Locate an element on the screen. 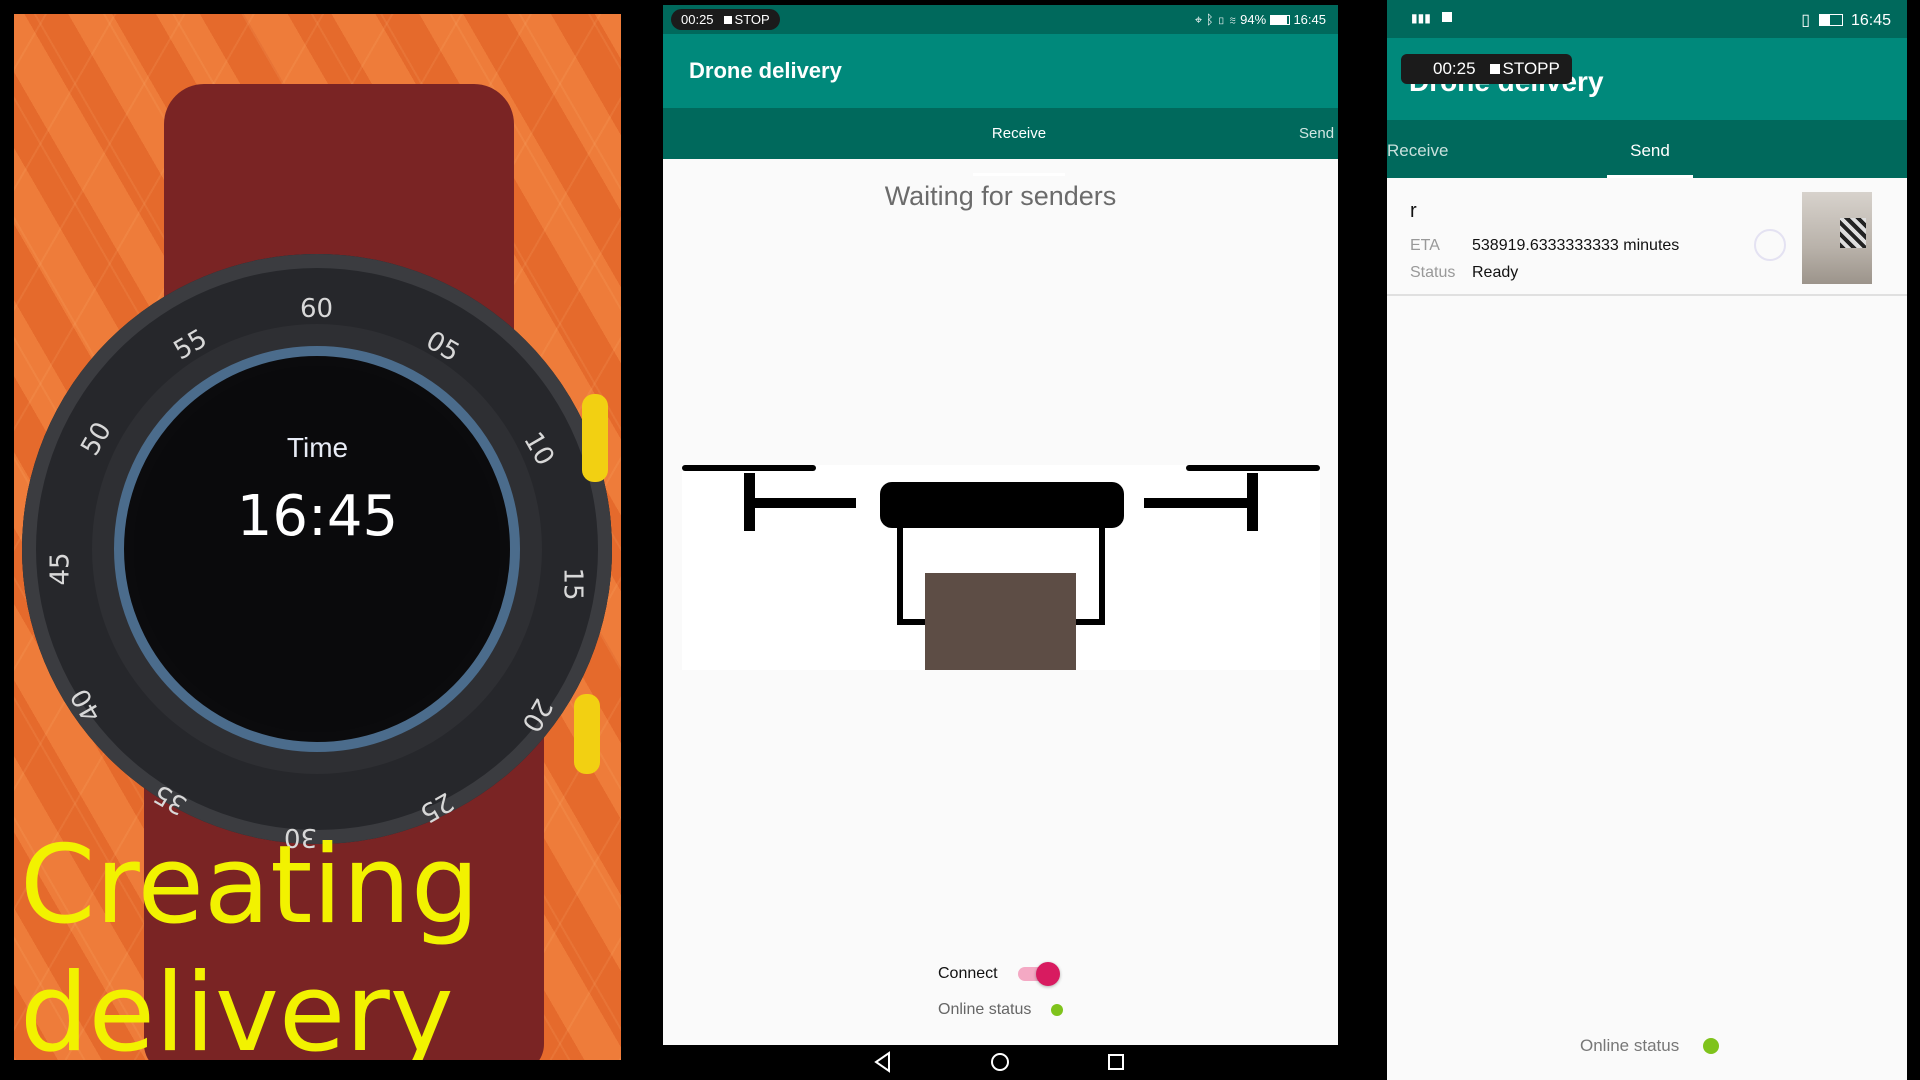 The width and height of the screenshot is (1920, 1080). status-icons: ⌖ ᛒ ▯ ≋ 94% 16:45 is located at coordinates (1260, 20).